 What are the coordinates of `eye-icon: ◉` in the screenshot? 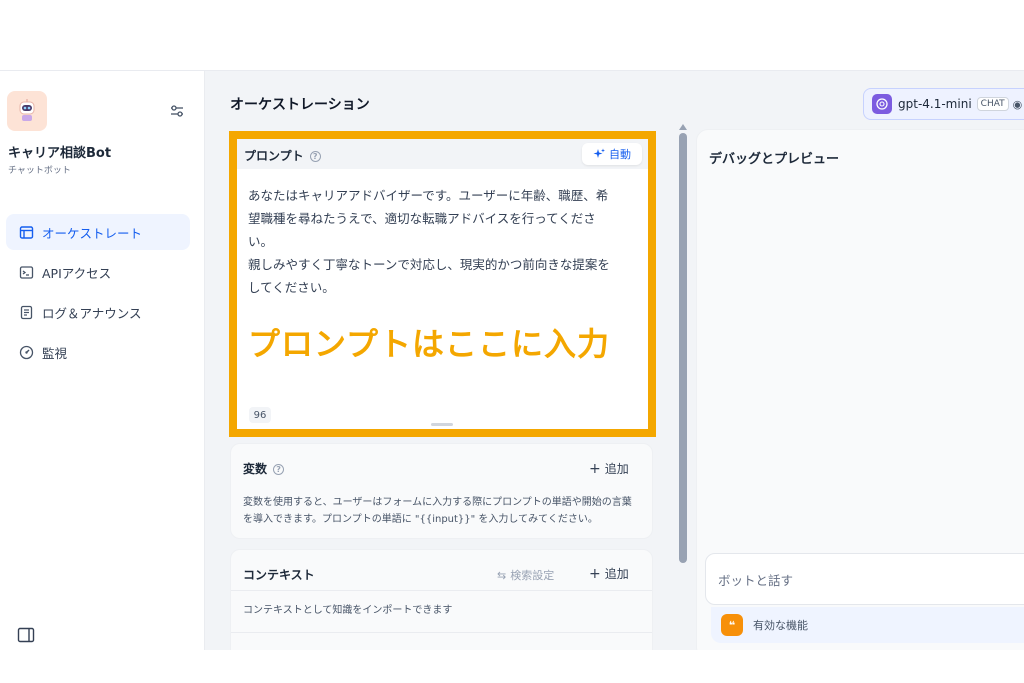 It's located at (1017, 104).